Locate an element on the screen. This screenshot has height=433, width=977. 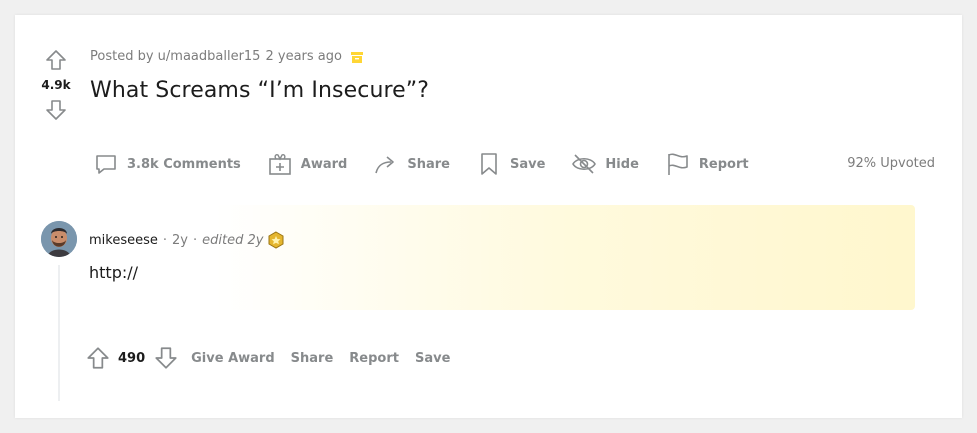
bookmark-icon is located at coordinates (489, 164).